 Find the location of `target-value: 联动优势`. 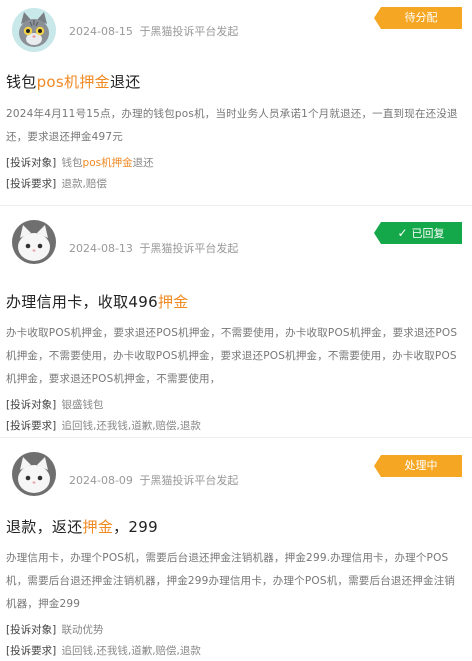

target-value: 联动优势 is located at coordinates (83, 630).